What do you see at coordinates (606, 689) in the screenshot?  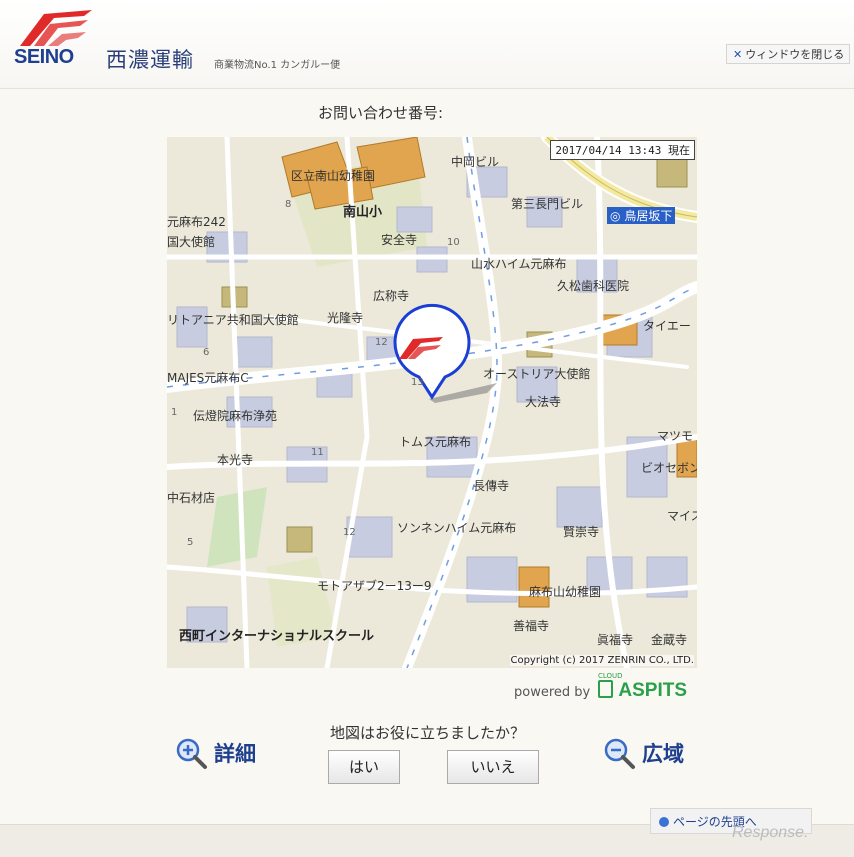 I see `aspits-mark-icon` at bounding box center [606, 689].